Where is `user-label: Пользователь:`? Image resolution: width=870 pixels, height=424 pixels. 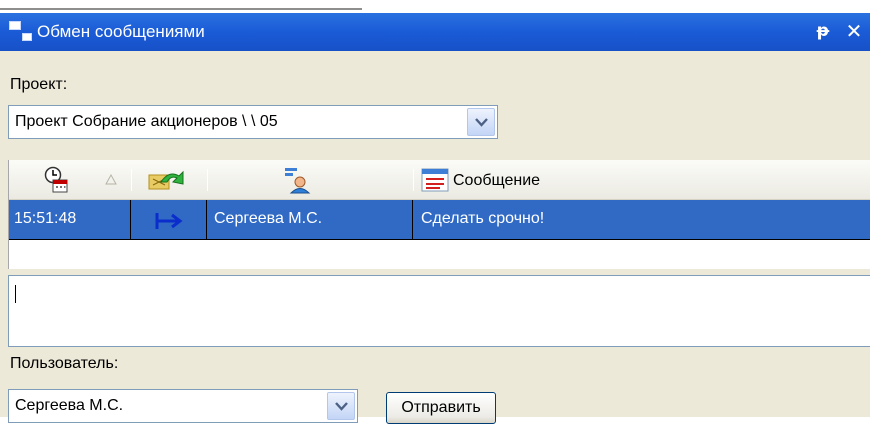
user-label: Пользователь: is located at coordinates (64, 363).